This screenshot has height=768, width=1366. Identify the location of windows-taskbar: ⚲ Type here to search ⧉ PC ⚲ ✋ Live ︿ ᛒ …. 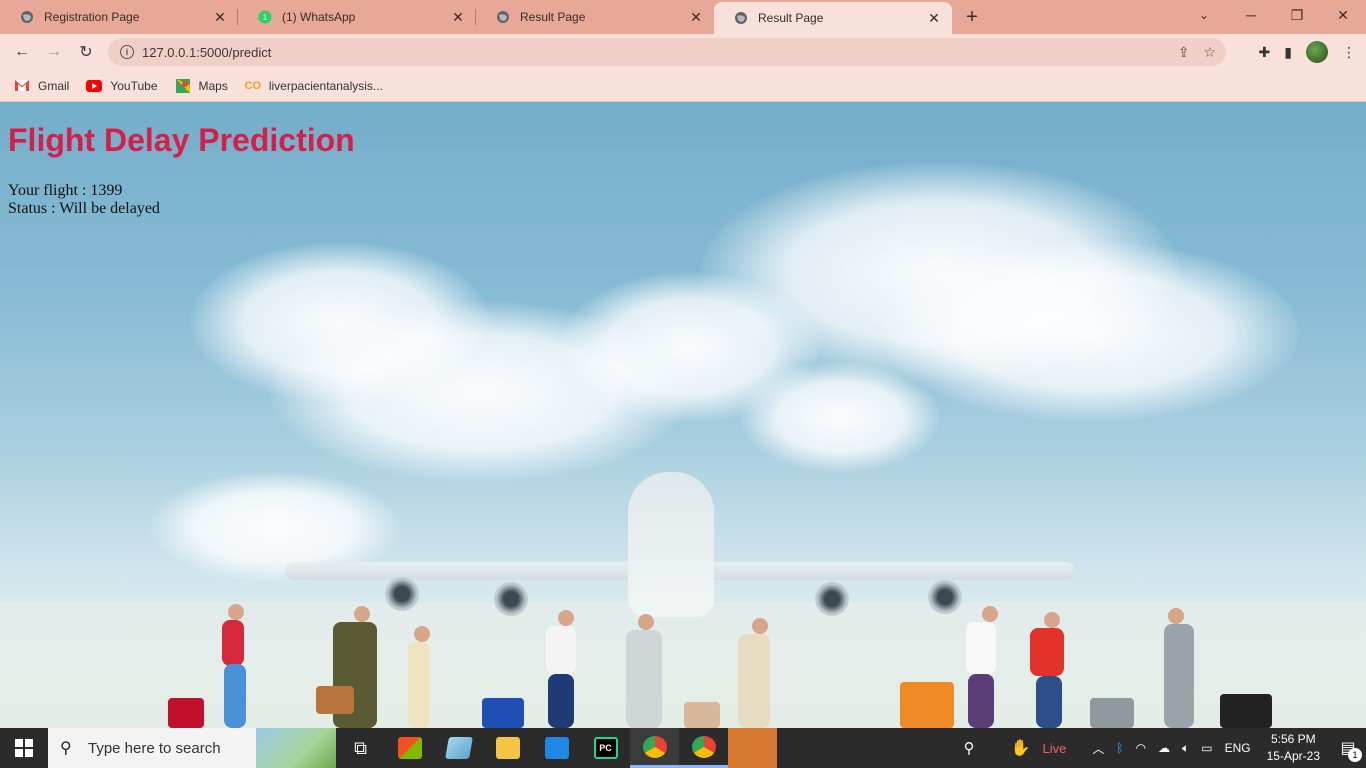
(683, 748).